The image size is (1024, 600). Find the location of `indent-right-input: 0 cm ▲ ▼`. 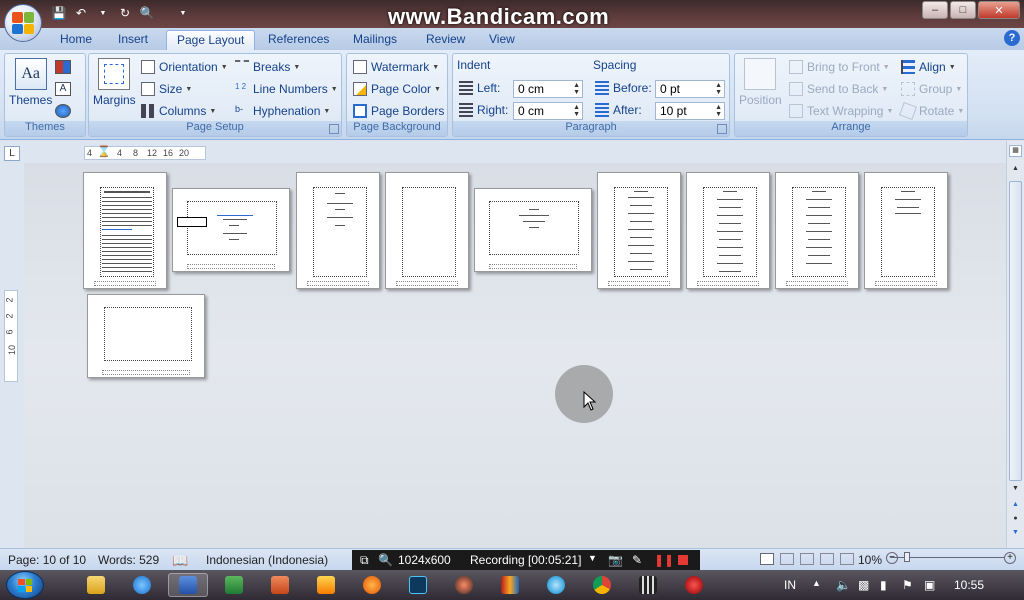

indent-right-input: 0 cm ▲ ▼ is located at coordinates (548, 111).